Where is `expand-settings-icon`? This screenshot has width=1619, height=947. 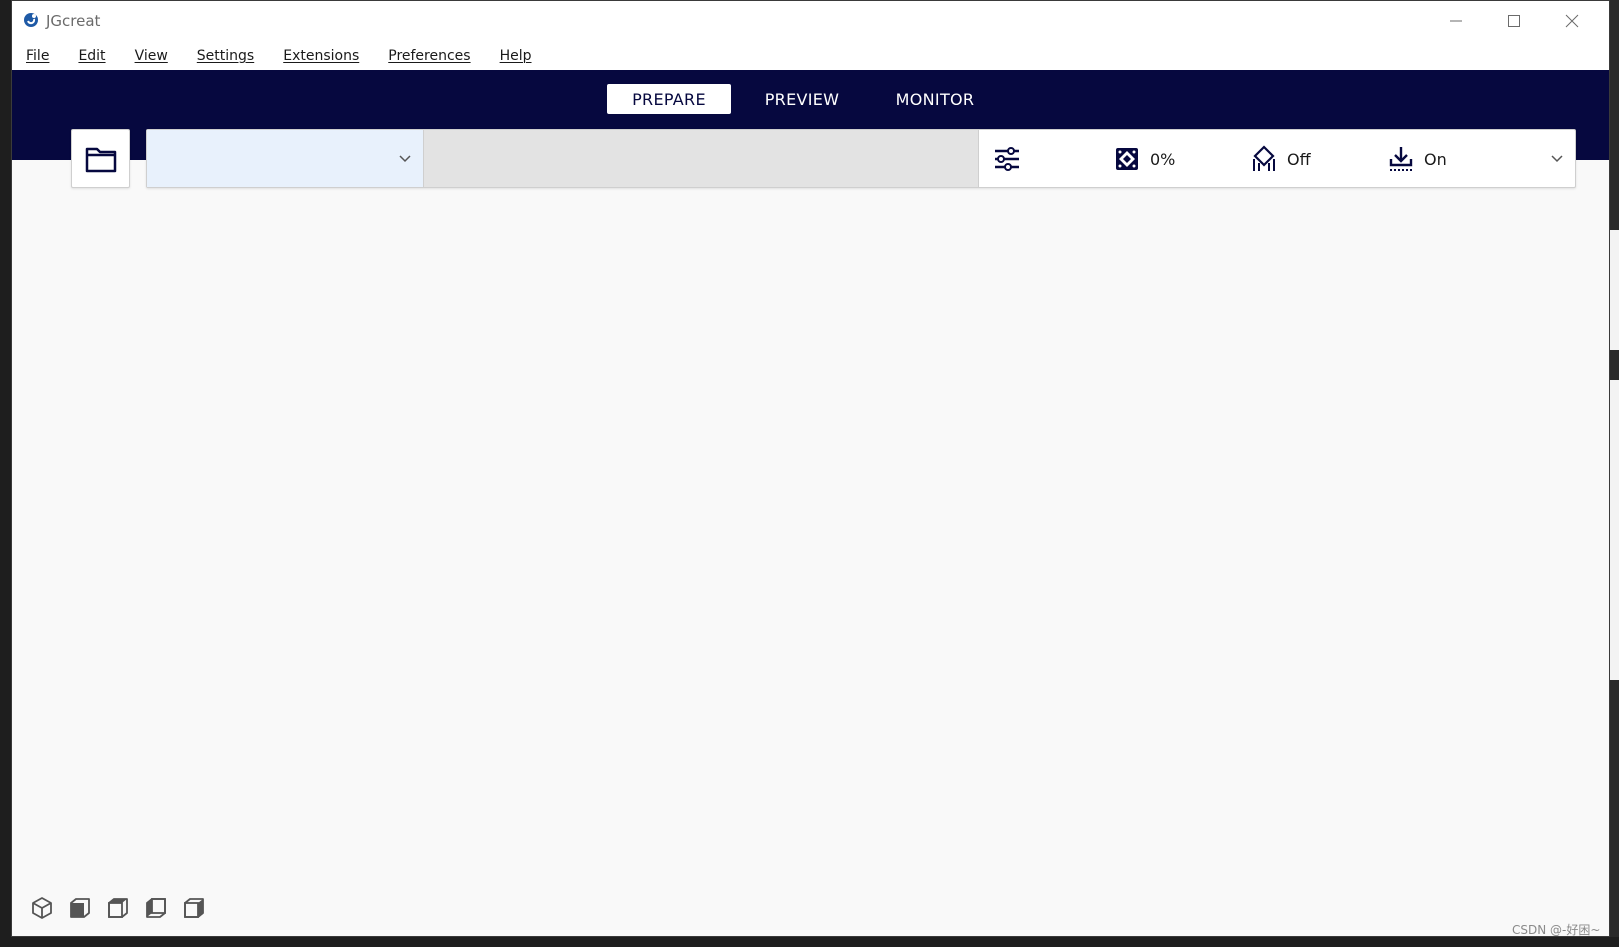 expand-settings-icon is located at coordinates (1557, 158).